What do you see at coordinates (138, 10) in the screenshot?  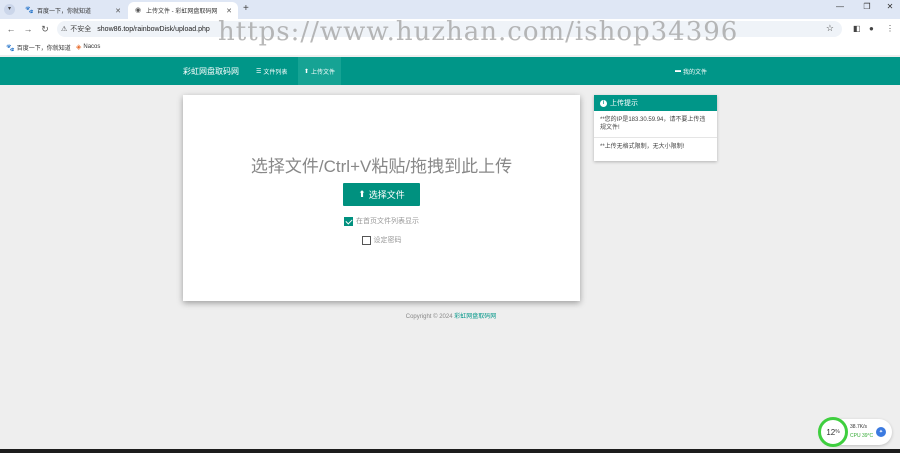 I see `globe-icon: ◉` at bounding box center [138, 10].